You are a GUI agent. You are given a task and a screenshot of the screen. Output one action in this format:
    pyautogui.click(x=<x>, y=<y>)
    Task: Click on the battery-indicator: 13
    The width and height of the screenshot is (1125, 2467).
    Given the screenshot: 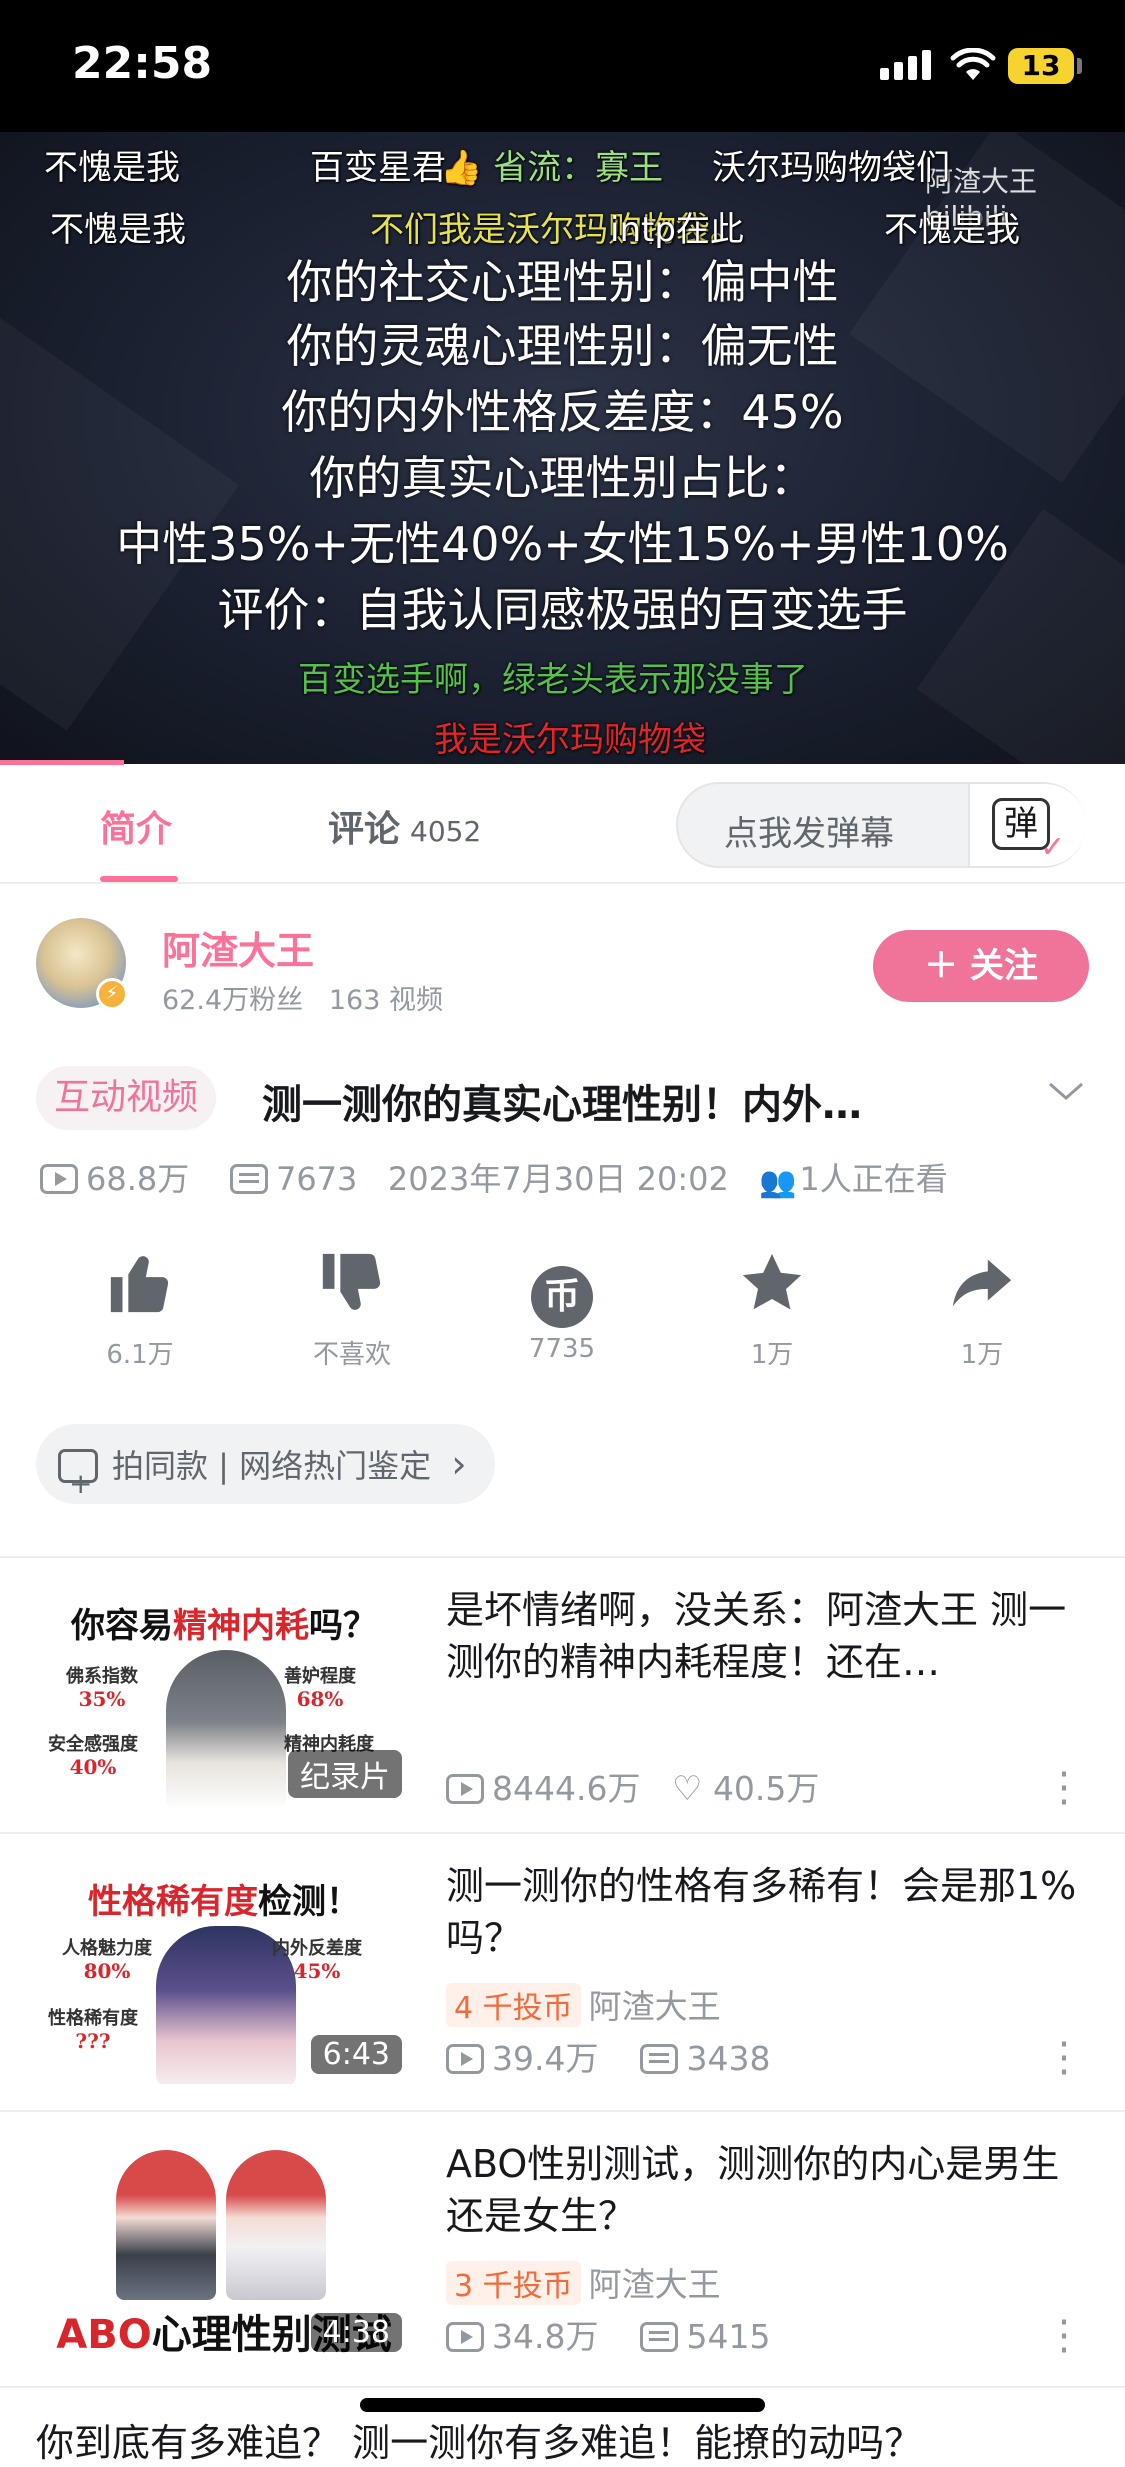 What is the action you would take?
    pyautogui.click(x=1041, y=66)
    